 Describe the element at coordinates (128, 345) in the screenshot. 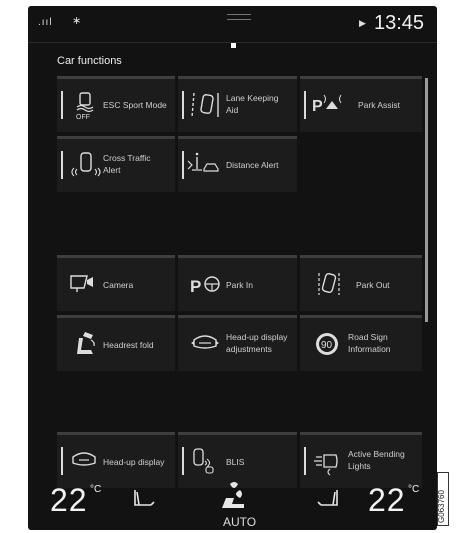

I see `tile-label: Headrest fold` at that location.